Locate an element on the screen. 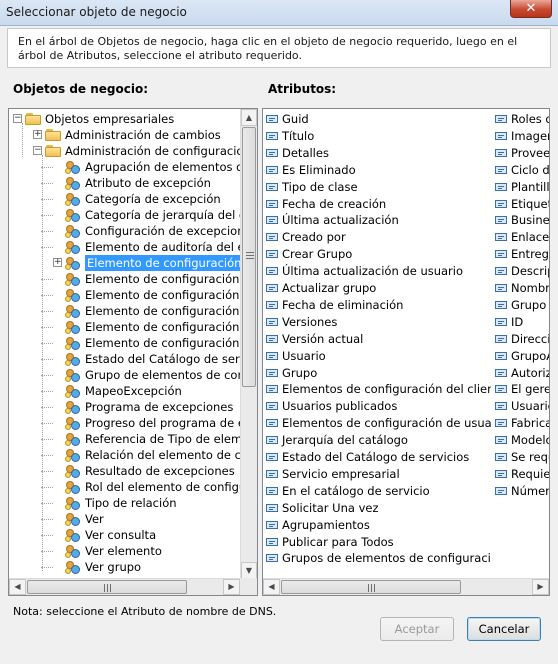 The image size is (558, 664). attribute-item: Plantilla is located at coordinates (522, 187).